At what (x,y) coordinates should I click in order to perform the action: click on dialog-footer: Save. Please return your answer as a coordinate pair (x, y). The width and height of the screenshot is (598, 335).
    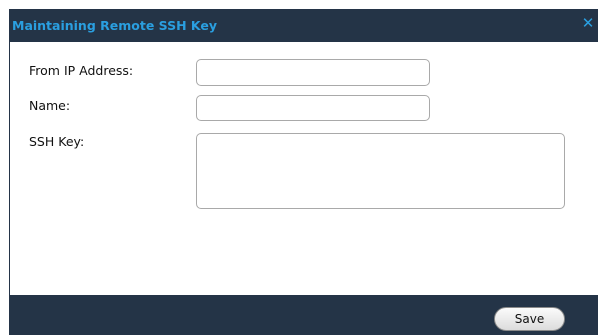
    Looking at the image, I should click on (303, 315).